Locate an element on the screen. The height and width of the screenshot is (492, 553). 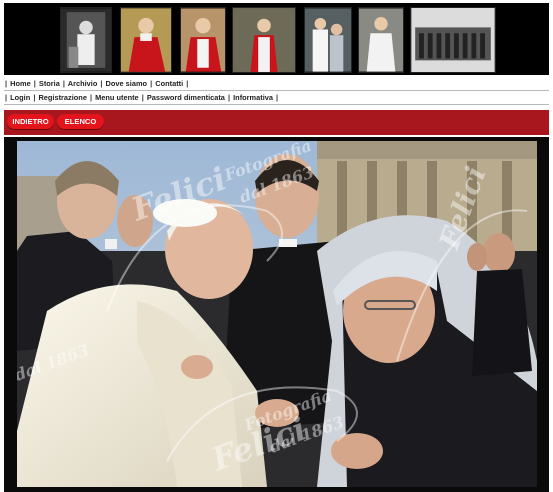
nav-login-link: Login is located at coordinates (20, 97).